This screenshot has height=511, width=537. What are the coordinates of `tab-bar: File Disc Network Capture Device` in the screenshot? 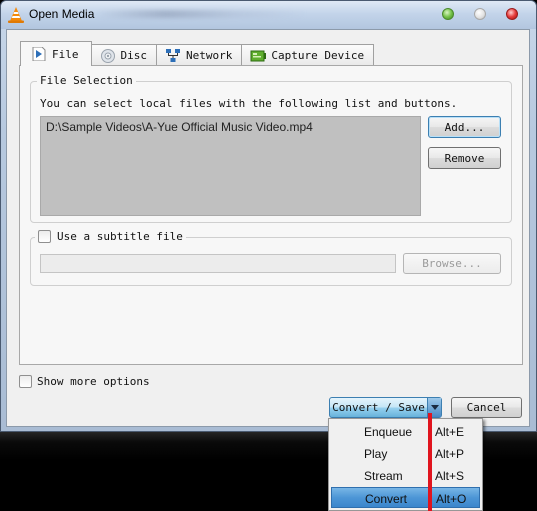 It's located at (197, 53).